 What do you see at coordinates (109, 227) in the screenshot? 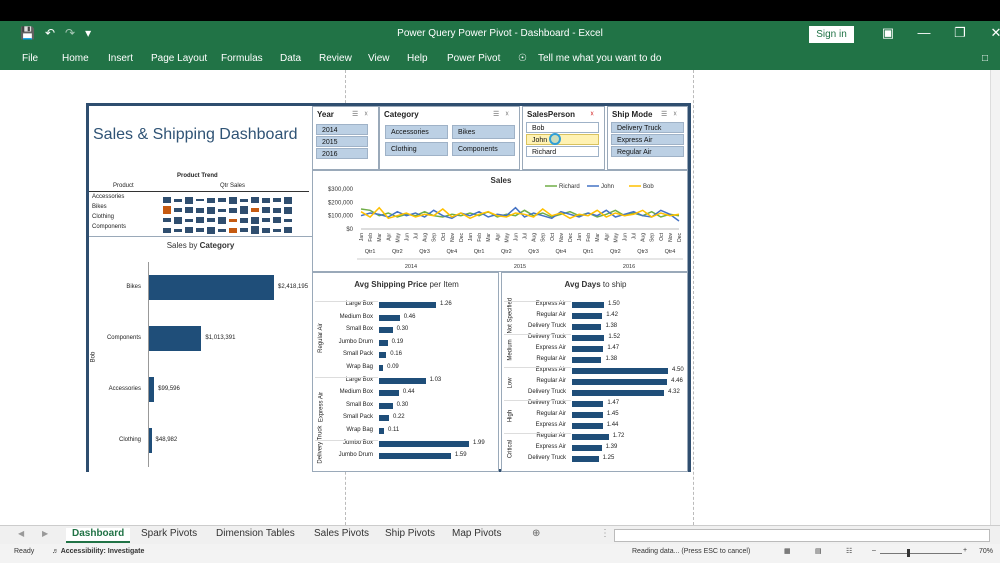
I see `product-row-label: Components` at bounding box center [109, 227].